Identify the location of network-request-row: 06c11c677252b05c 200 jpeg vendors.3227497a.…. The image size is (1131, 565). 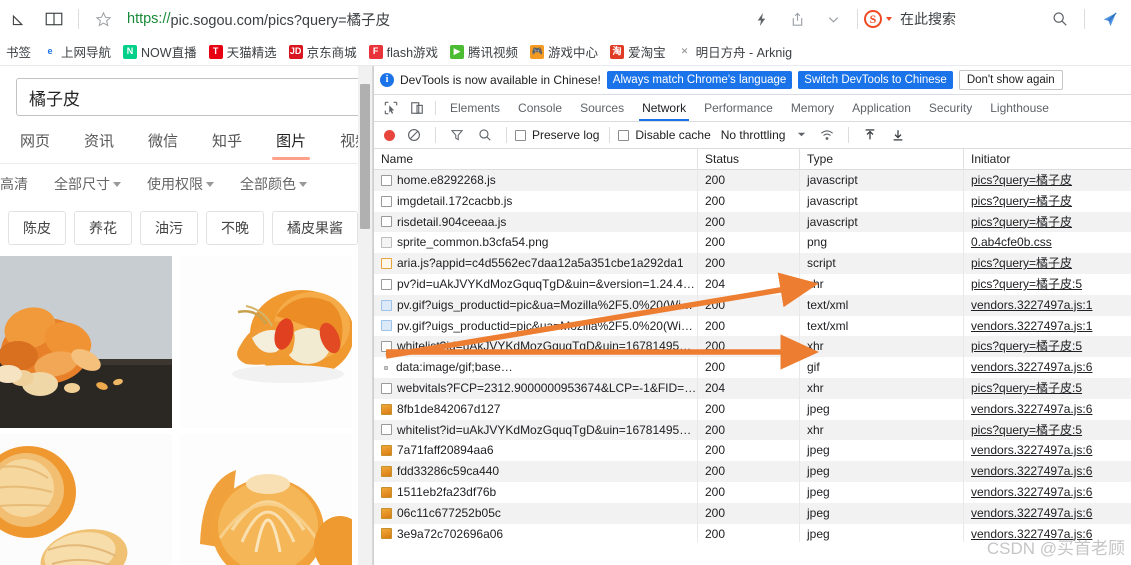
(752, 513).